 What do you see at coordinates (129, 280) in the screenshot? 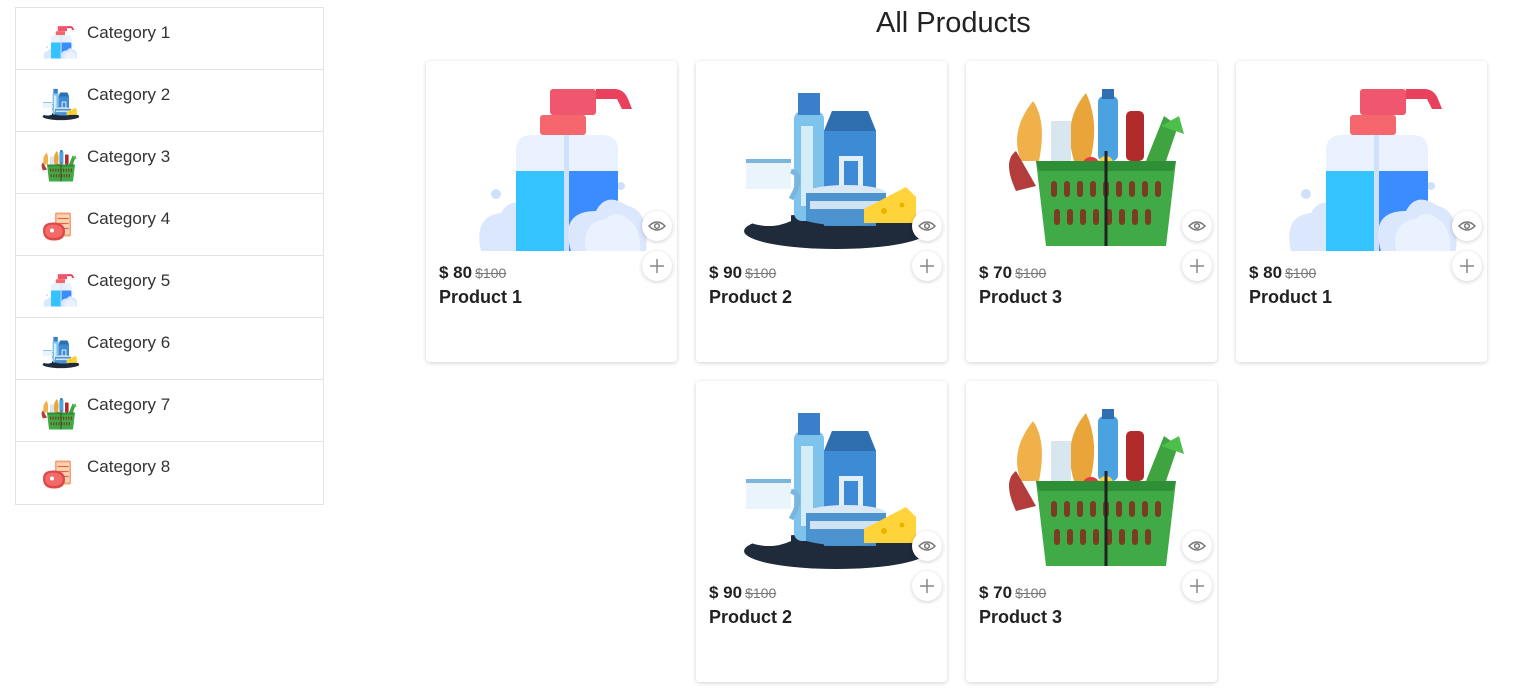
I see `sidebar-item-label: Category 5` at bounding box center [129, 280].